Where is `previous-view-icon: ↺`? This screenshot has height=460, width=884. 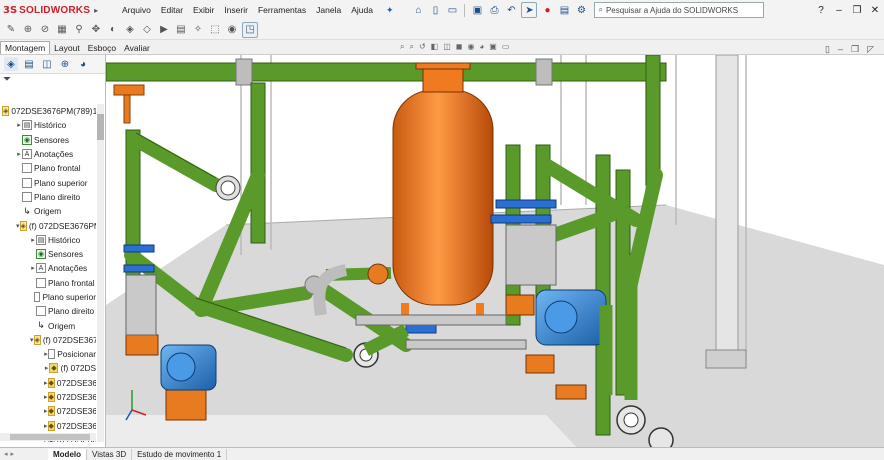 previous-view-icon: ↺ is located at coordinates (422, 47).